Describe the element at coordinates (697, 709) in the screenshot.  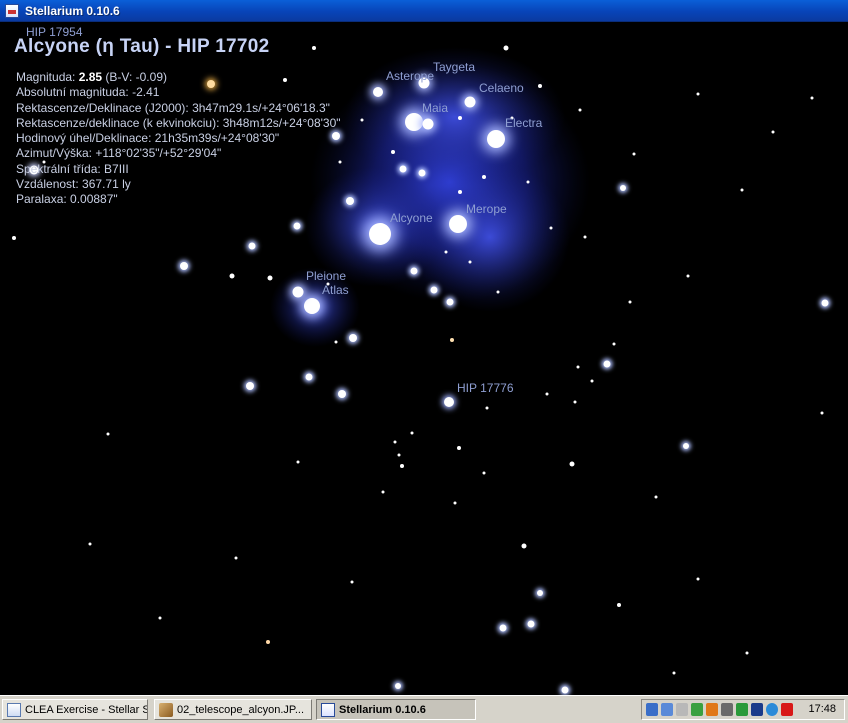
I see `security-icon` at that location.